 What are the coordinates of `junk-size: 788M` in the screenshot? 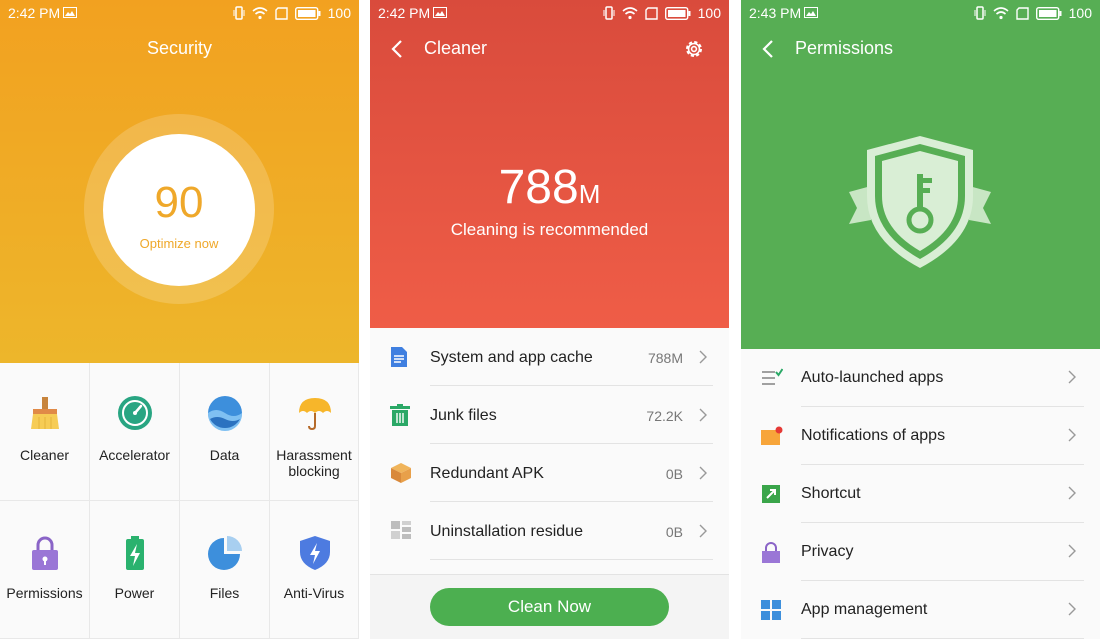 It's located at (549, 187).